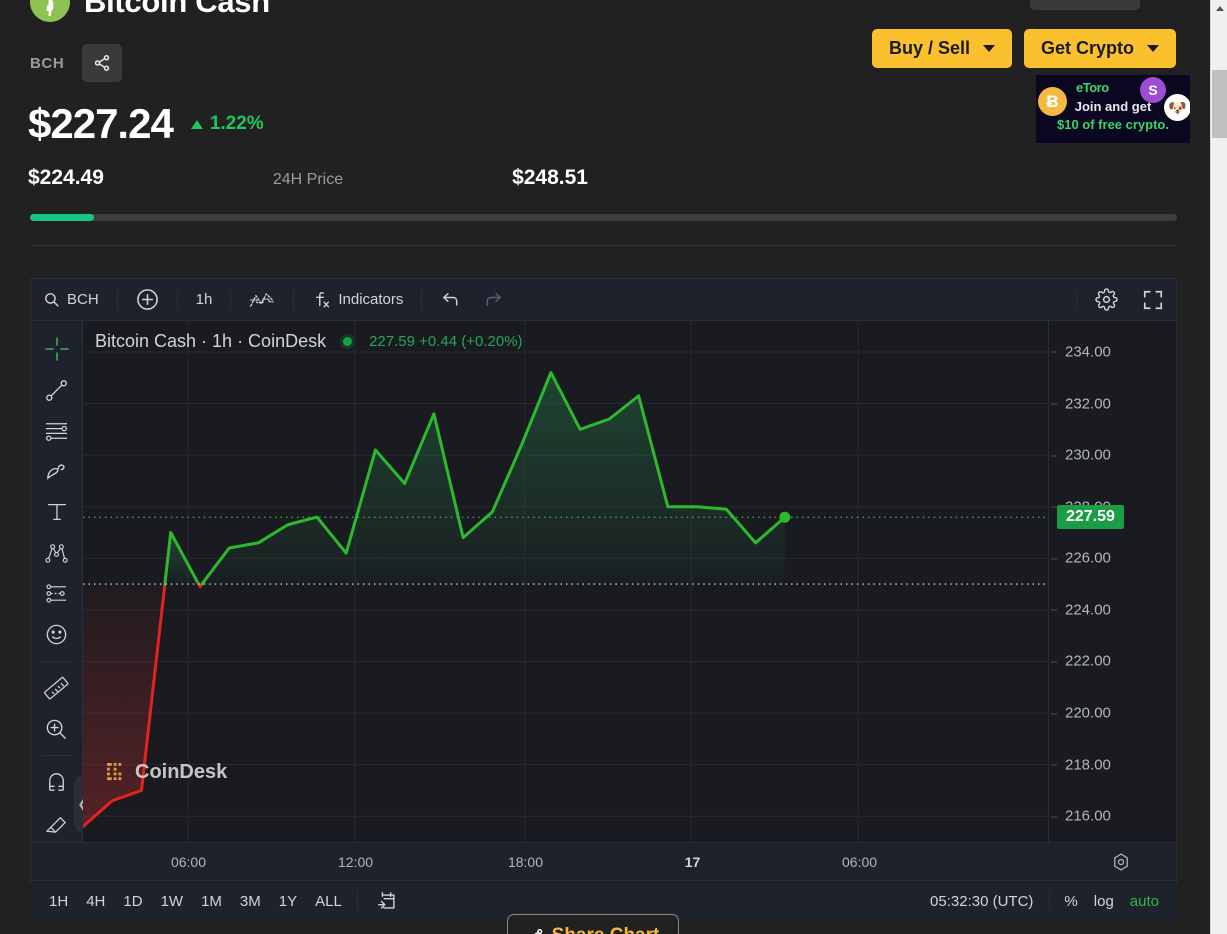  I want to click on page-title: Bitcoin Cash, so click(177, 9).